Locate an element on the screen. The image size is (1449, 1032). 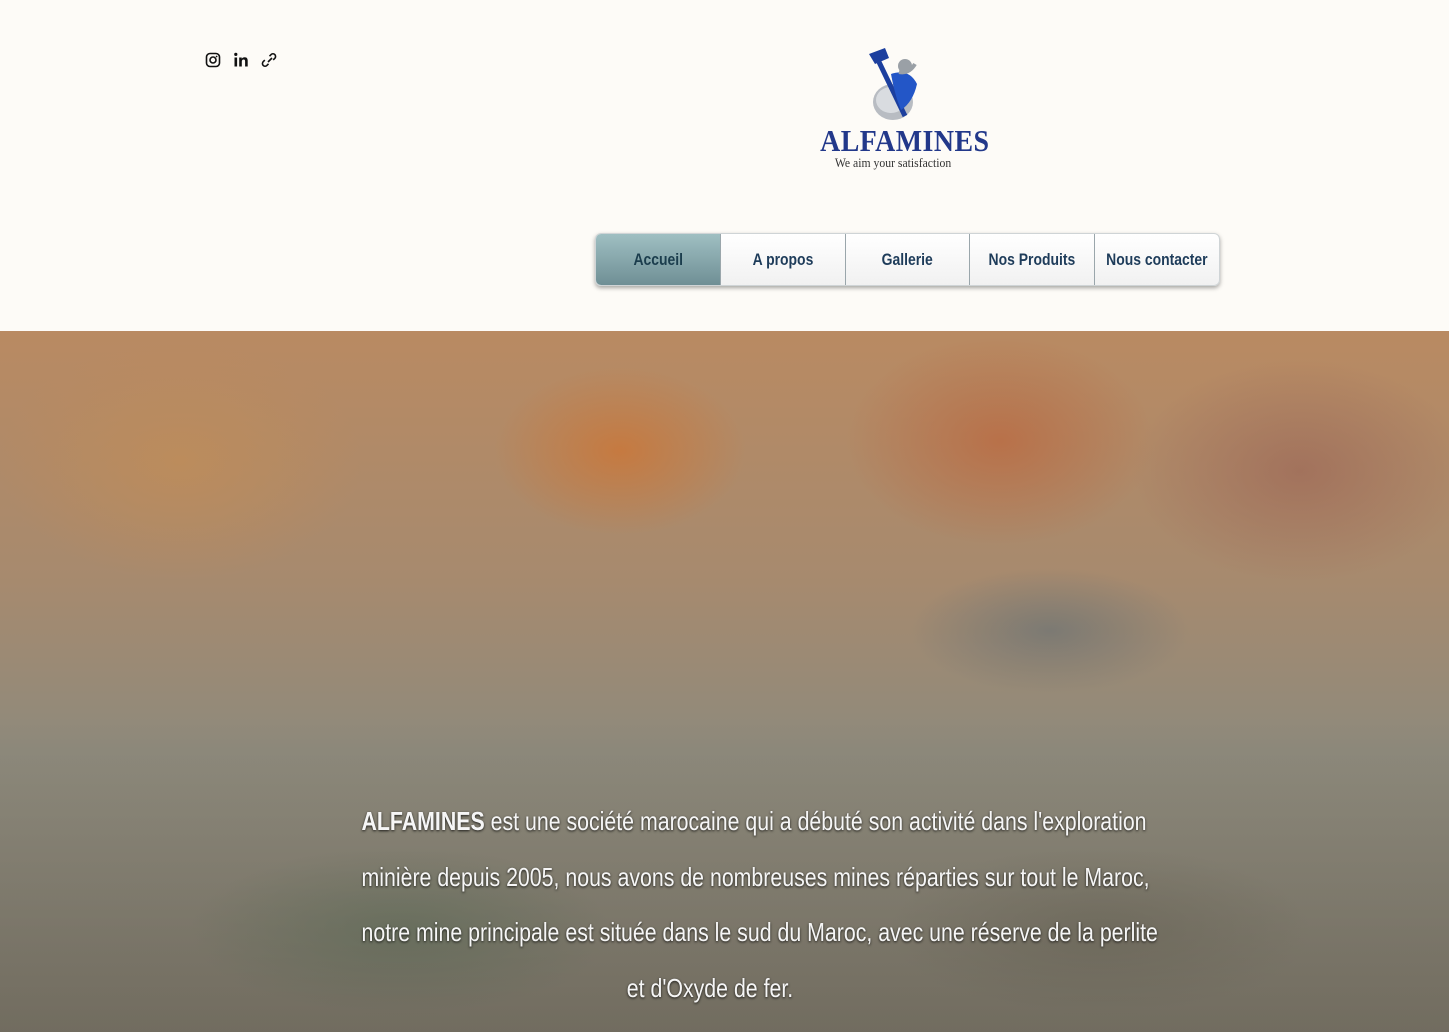
linkedin-icon is located at coordinates (241, 60).